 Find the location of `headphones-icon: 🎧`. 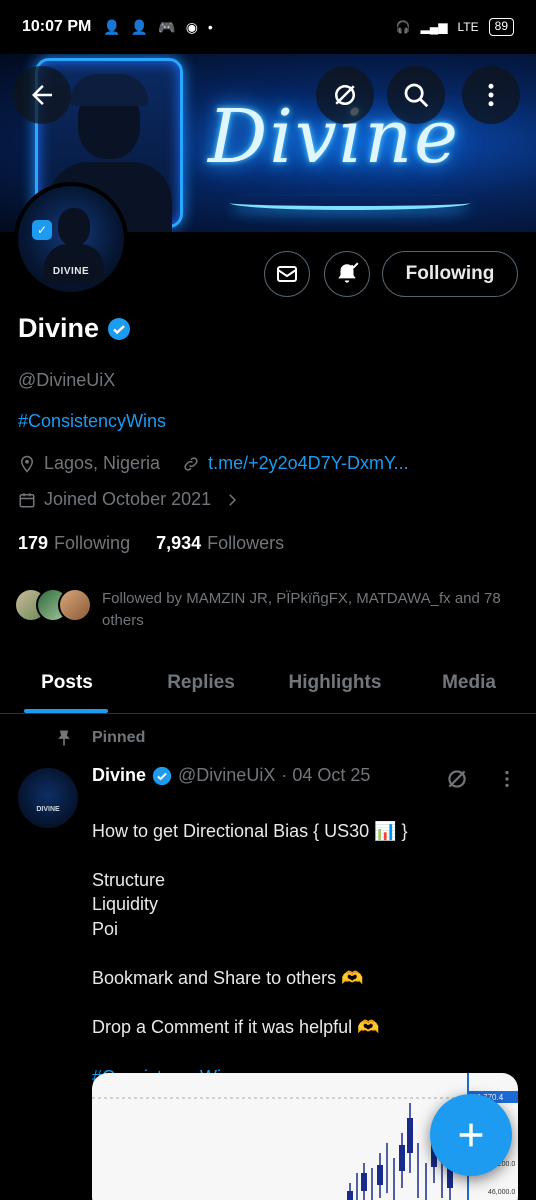

headphones-icon: 🎧 is located at coordinates (403, 27).